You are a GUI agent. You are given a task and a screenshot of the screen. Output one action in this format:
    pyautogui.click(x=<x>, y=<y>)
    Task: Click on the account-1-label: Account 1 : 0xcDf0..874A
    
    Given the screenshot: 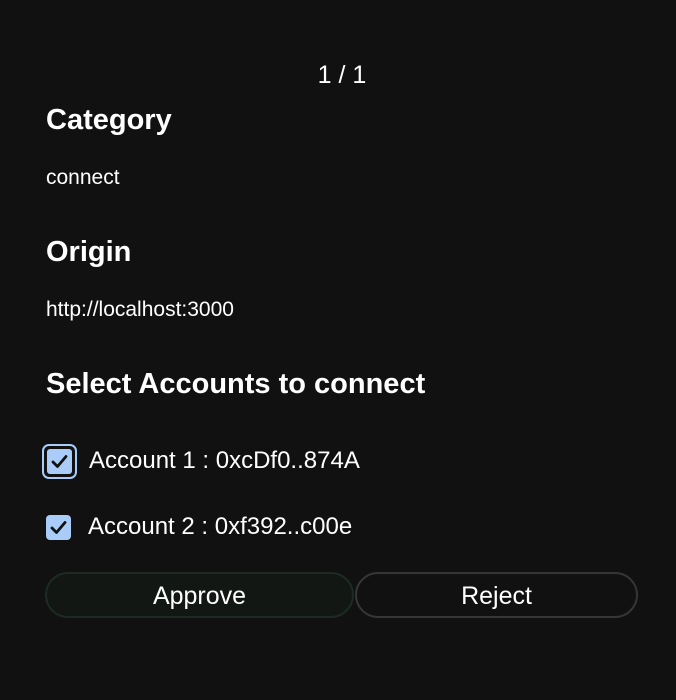 What is the action you would take?
    pyautogui.click(x=224, y=460)
    